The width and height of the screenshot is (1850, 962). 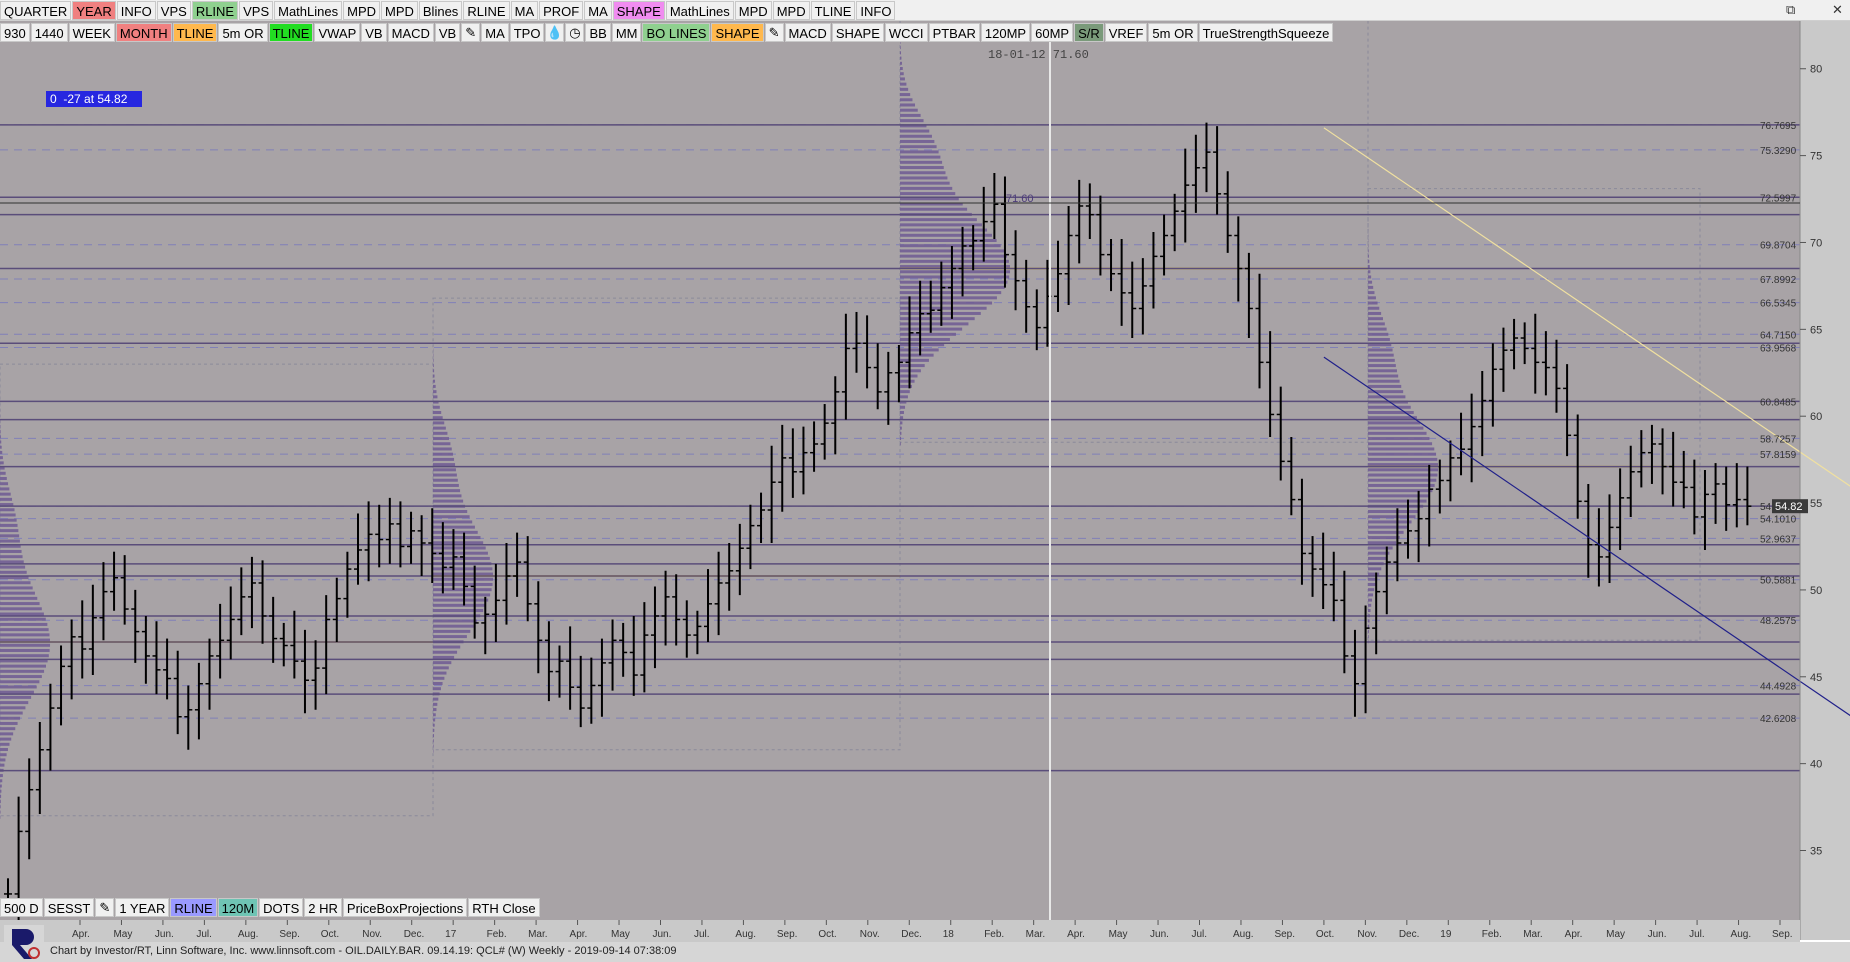 I want to click on toolbar-button-120mp: 120MP, so click(x=1005, y=32).